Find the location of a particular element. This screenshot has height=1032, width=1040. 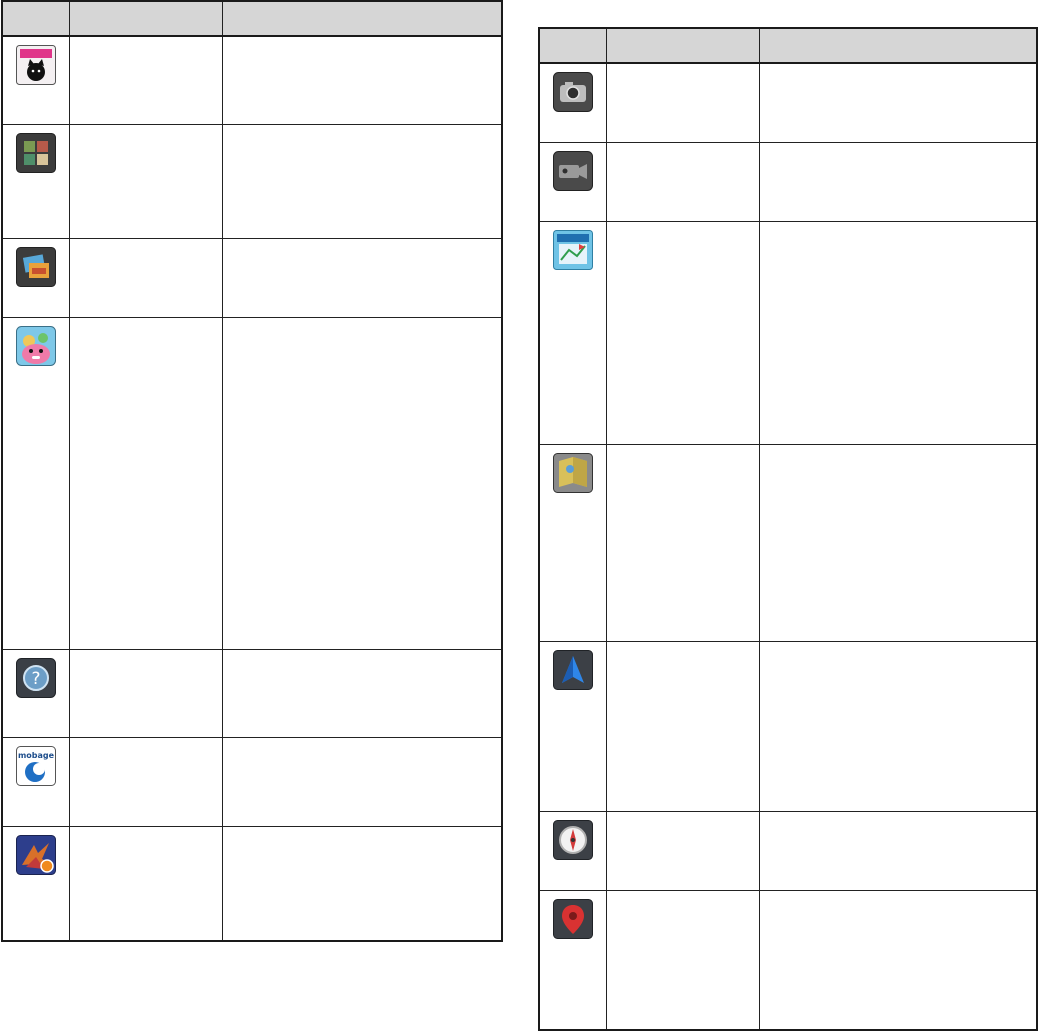

map-pin-app-icon is located at coordinates (572, 918).